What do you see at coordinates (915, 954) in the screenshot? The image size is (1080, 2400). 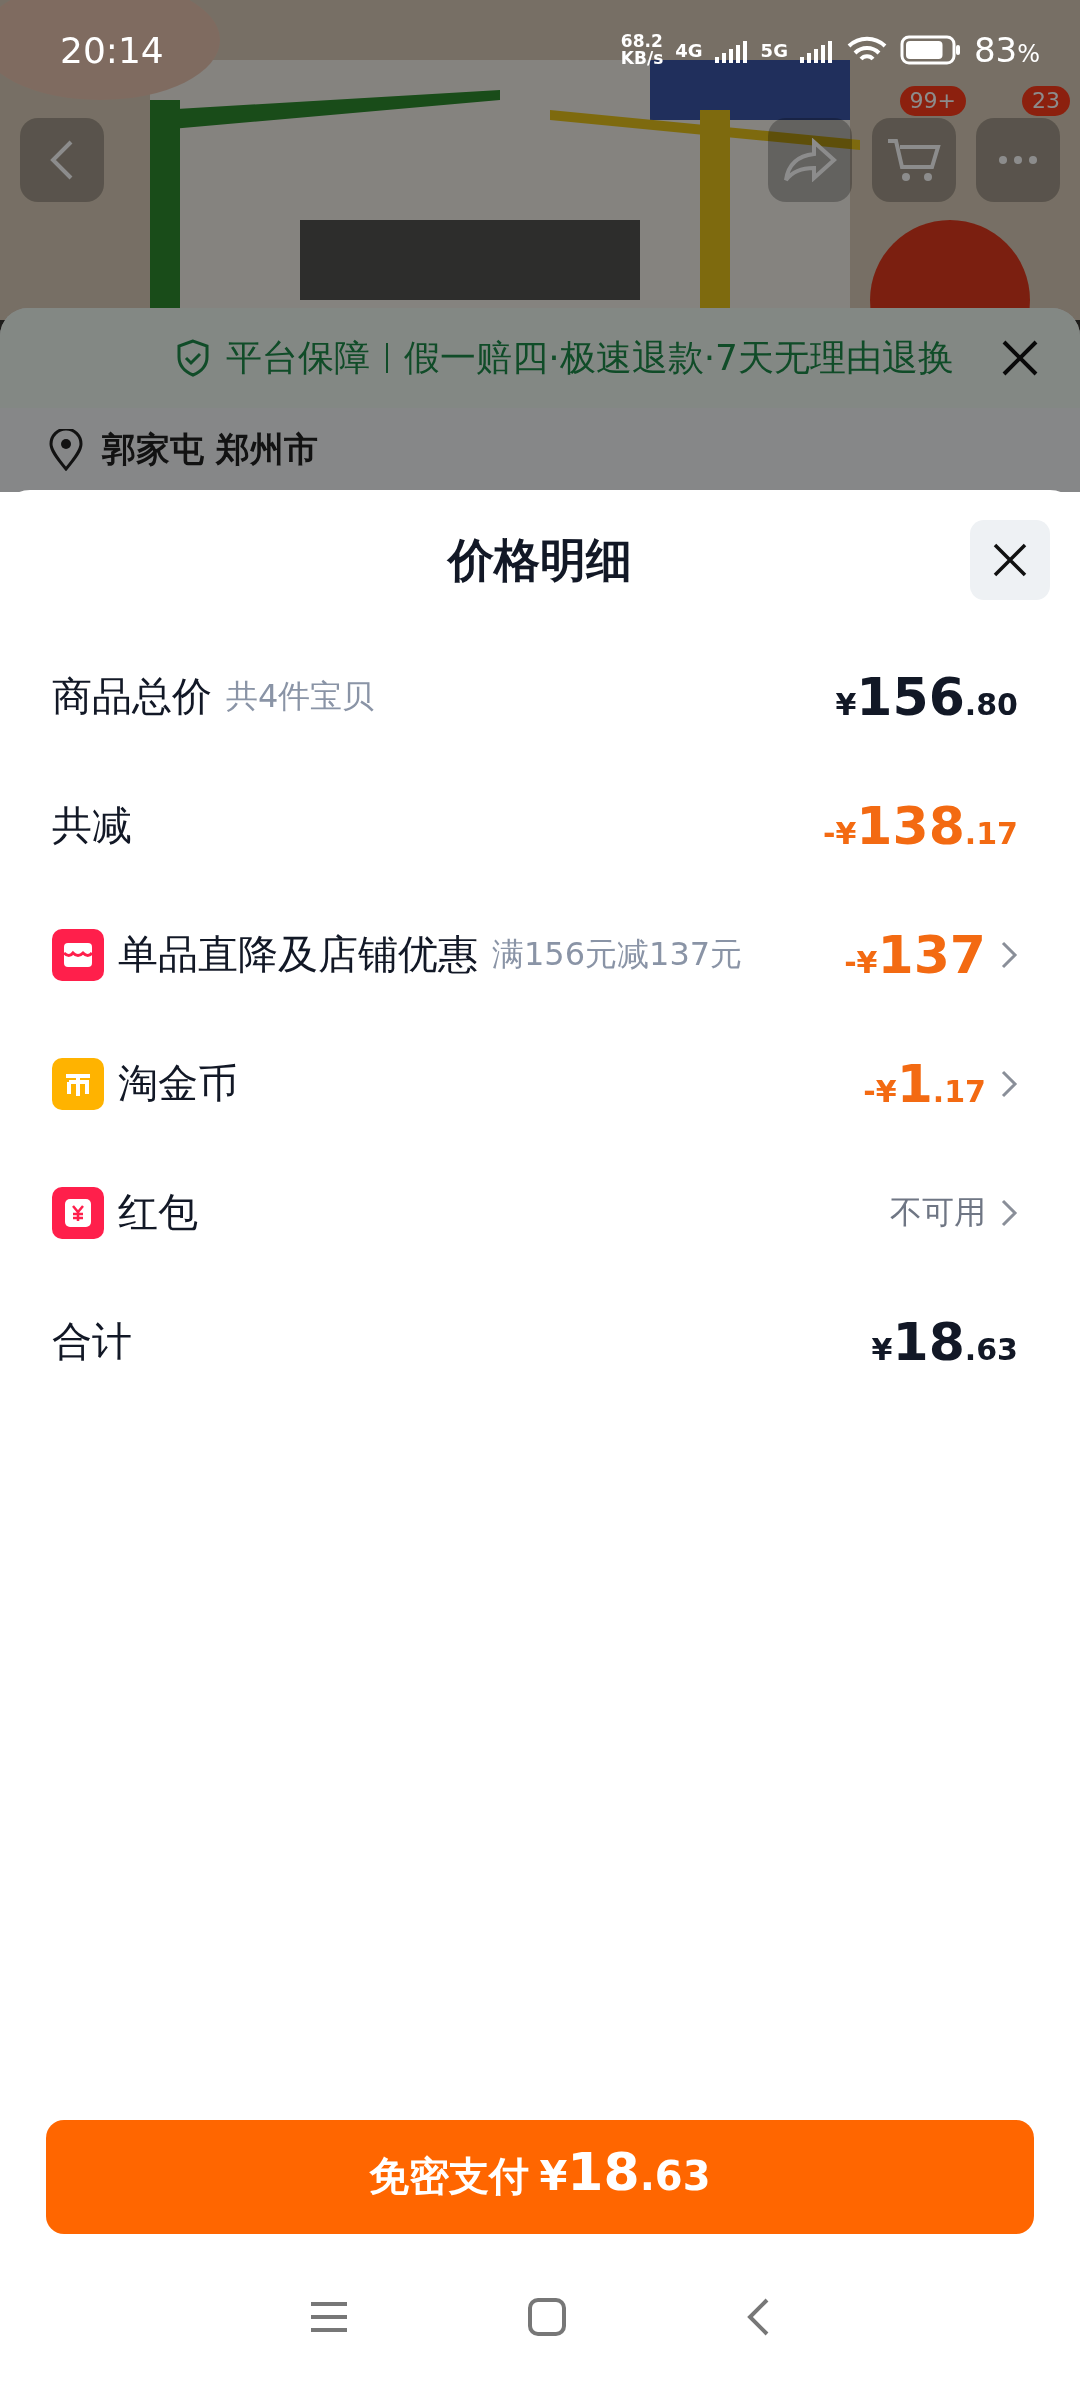 I see `price-value: -¥137` at bounding box center [915, 954].